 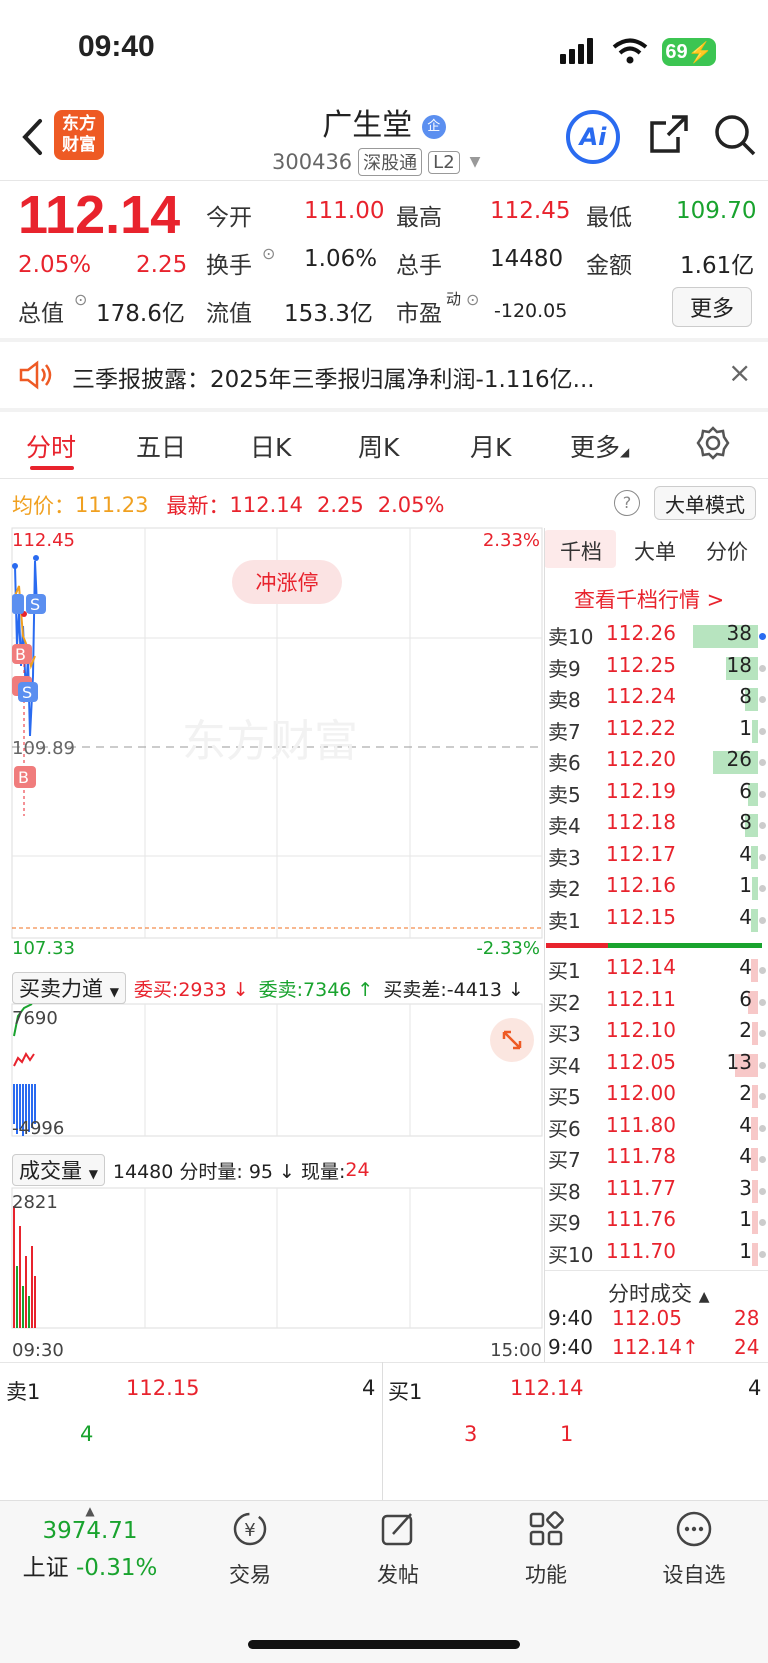 I want to click on force-max: 7690, so click(x=35, y=1018).